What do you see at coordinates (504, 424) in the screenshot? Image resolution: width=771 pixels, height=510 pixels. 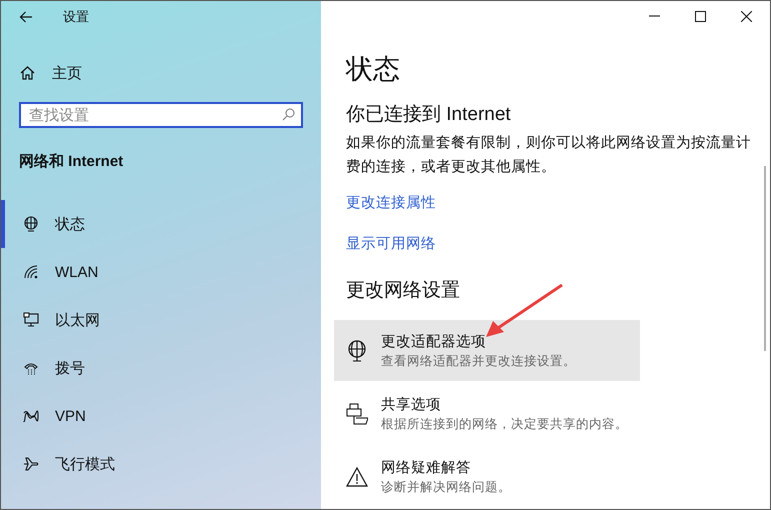 I see `settings-item-subtitle: 根据所连接到的网络，决定要共享的内容。` at bounding box center [504, 424].